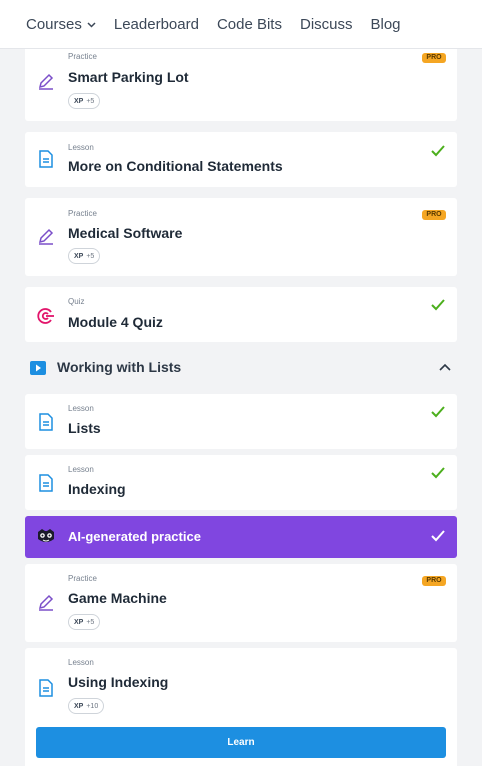 This screenshot has width=482, height=766. Describe the element at coordinates (445, 367) in the screenshot. I see `chevron-up-icon` at that location.